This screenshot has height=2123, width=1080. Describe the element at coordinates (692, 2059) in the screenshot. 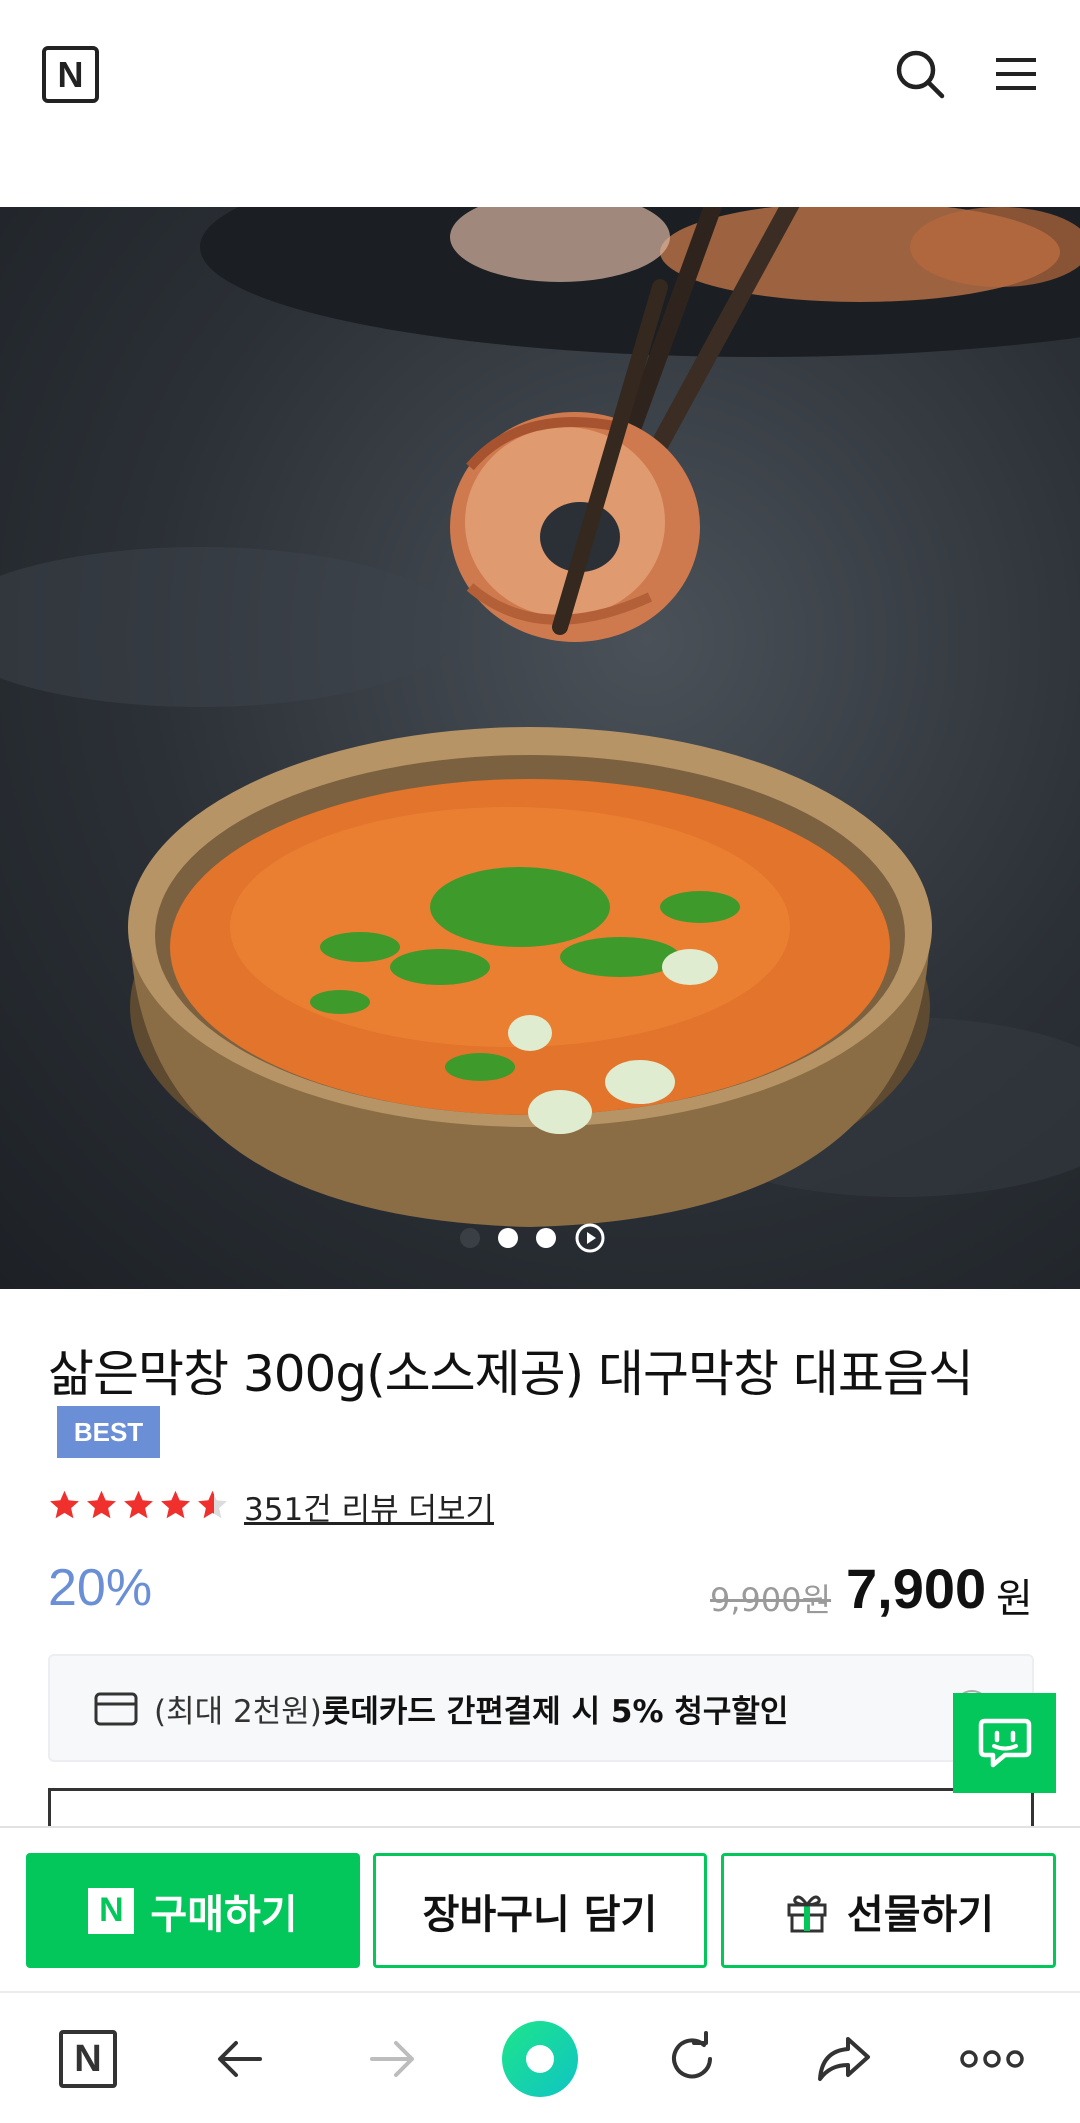

I see `reload-icon` at that location.